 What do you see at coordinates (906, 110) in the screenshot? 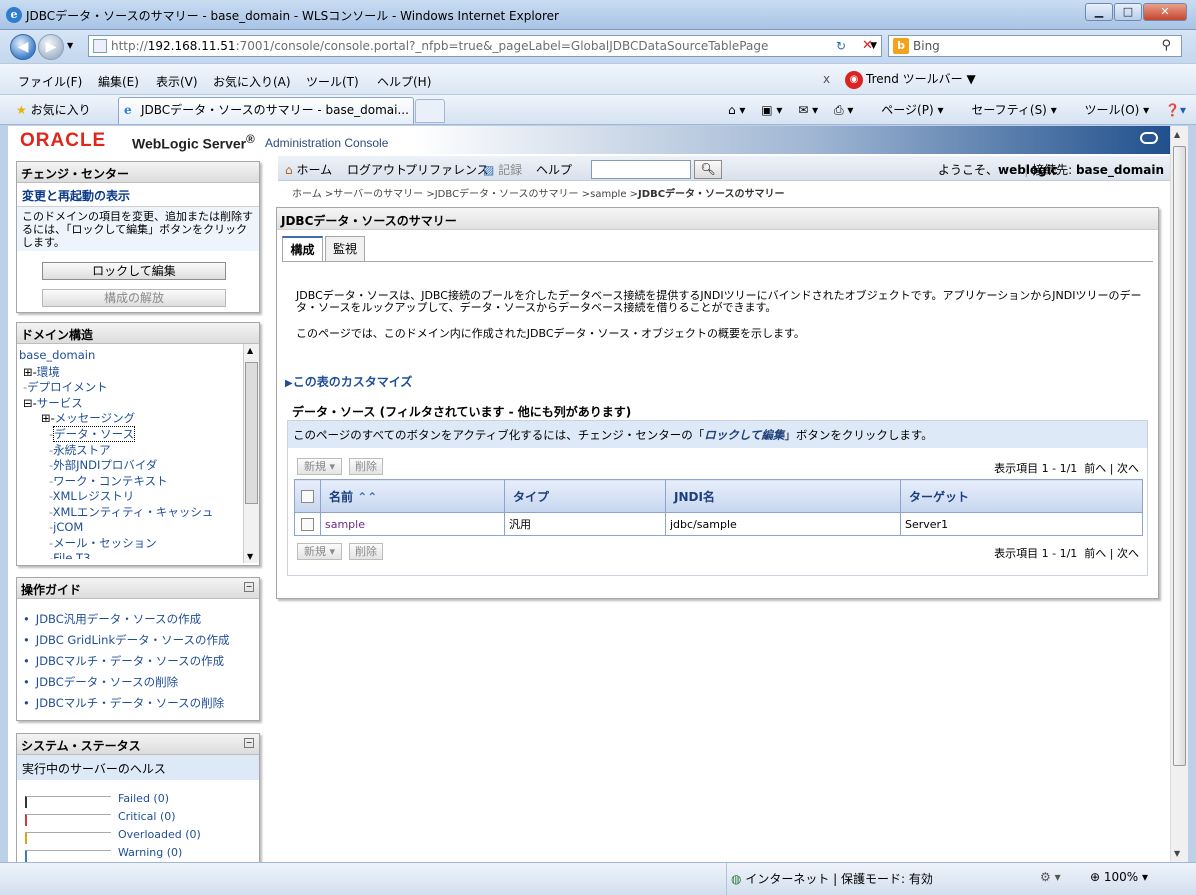
I see `page-menu: ページ(P) ▾` at bounding box center [906, 110].